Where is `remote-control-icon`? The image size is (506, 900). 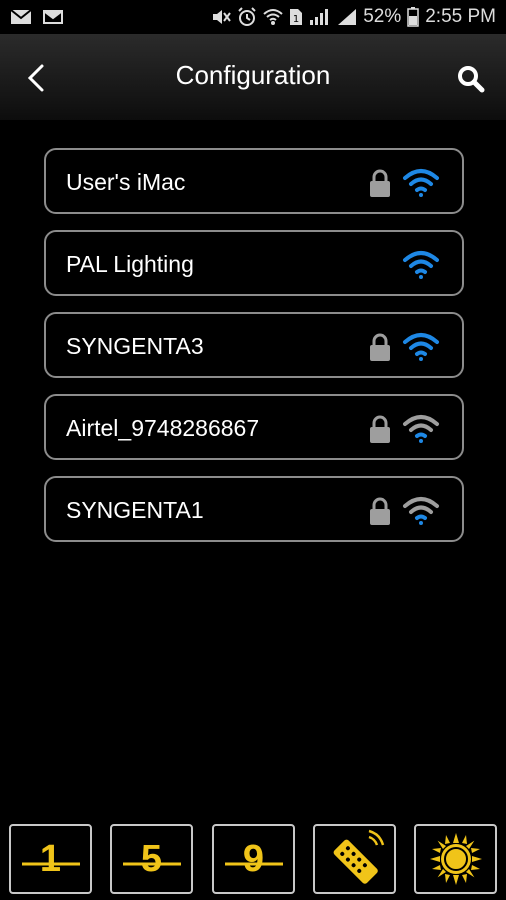
remote-control-icon is located at coordinates (358, 856).